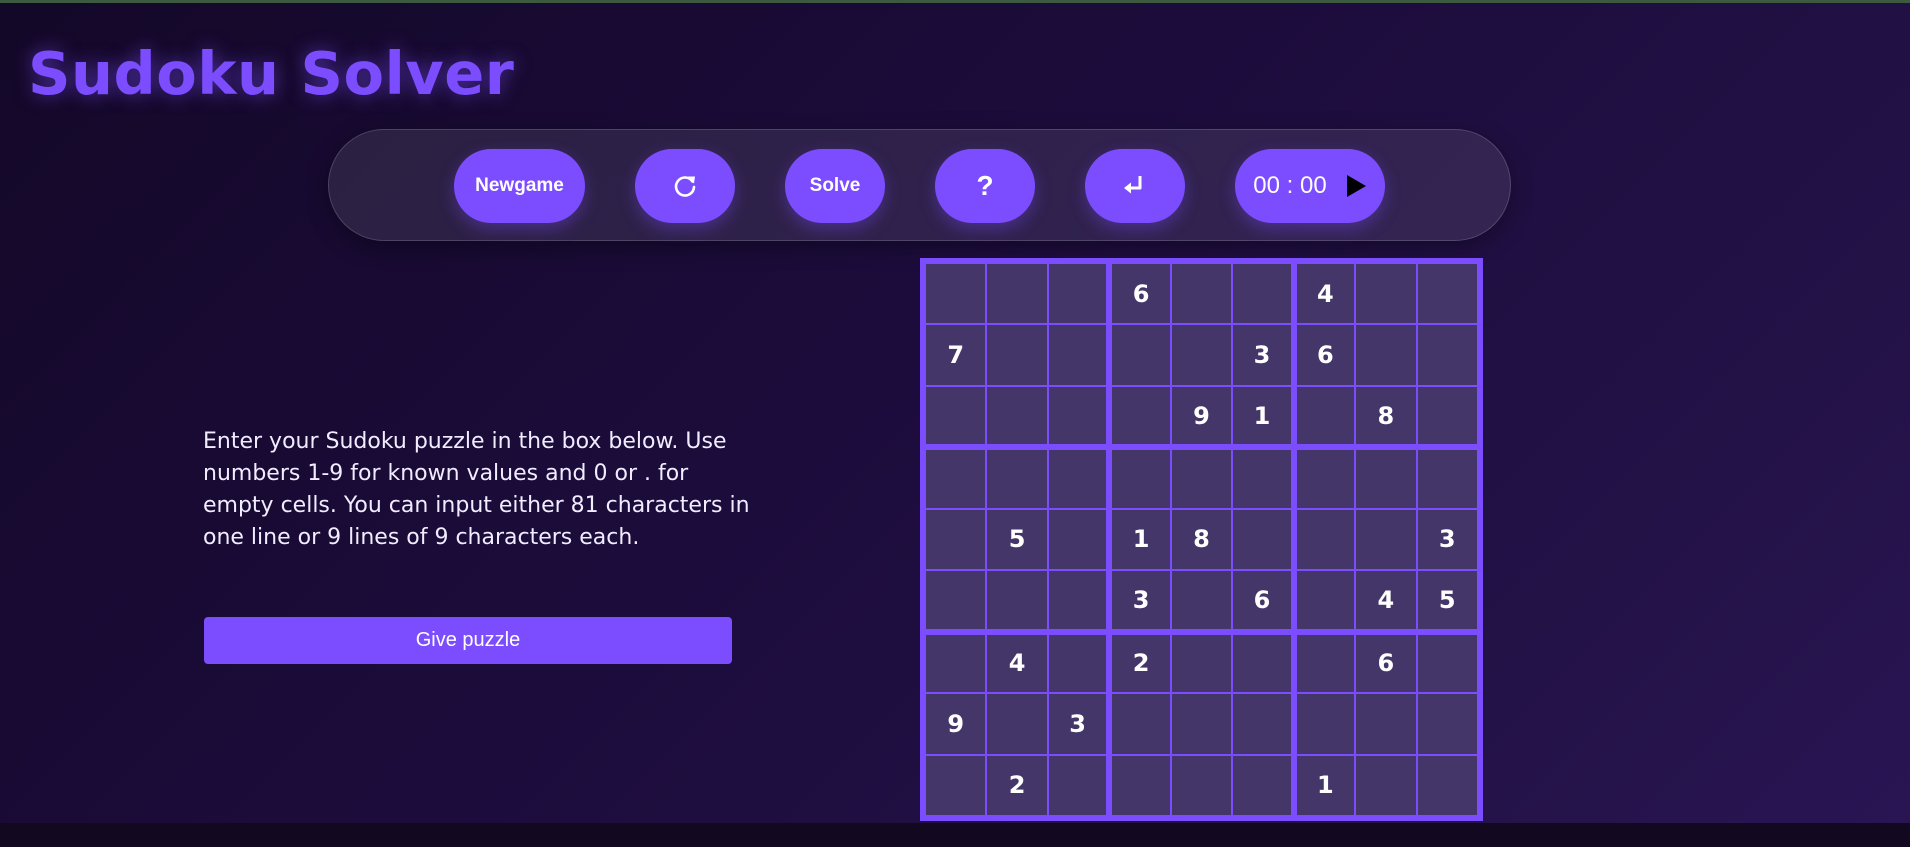 This screenshot has height=847, width=1910. I want to click on give-puzzle-button: Give puzzle, so click(468, 640).